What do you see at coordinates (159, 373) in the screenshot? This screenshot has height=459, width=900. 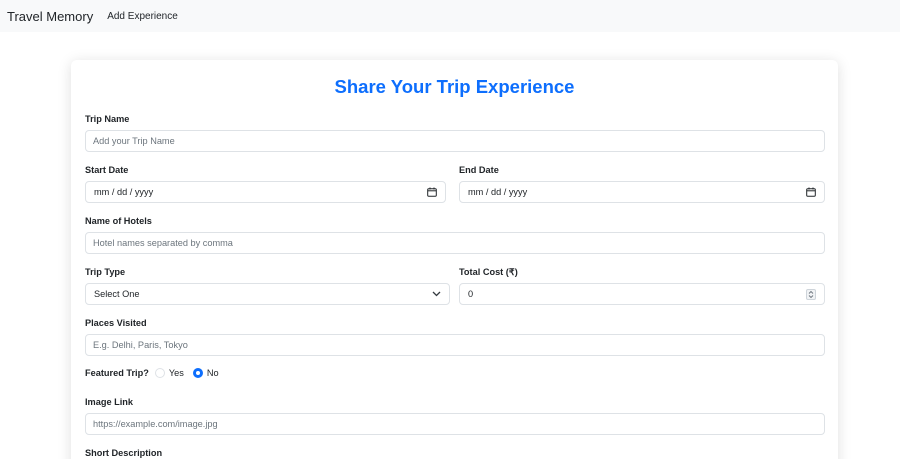 I see `featured-yes-radio` at bounding box center [159, 373].